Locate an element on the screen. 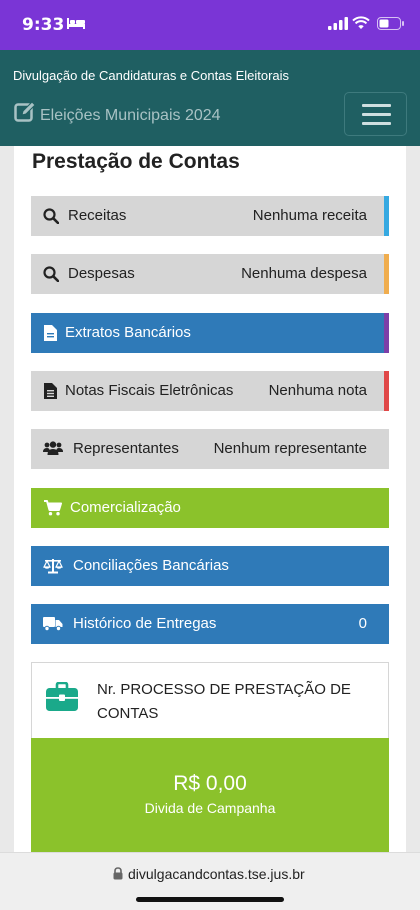  despesas-label: Despesas is located at coordinates (101, 273).